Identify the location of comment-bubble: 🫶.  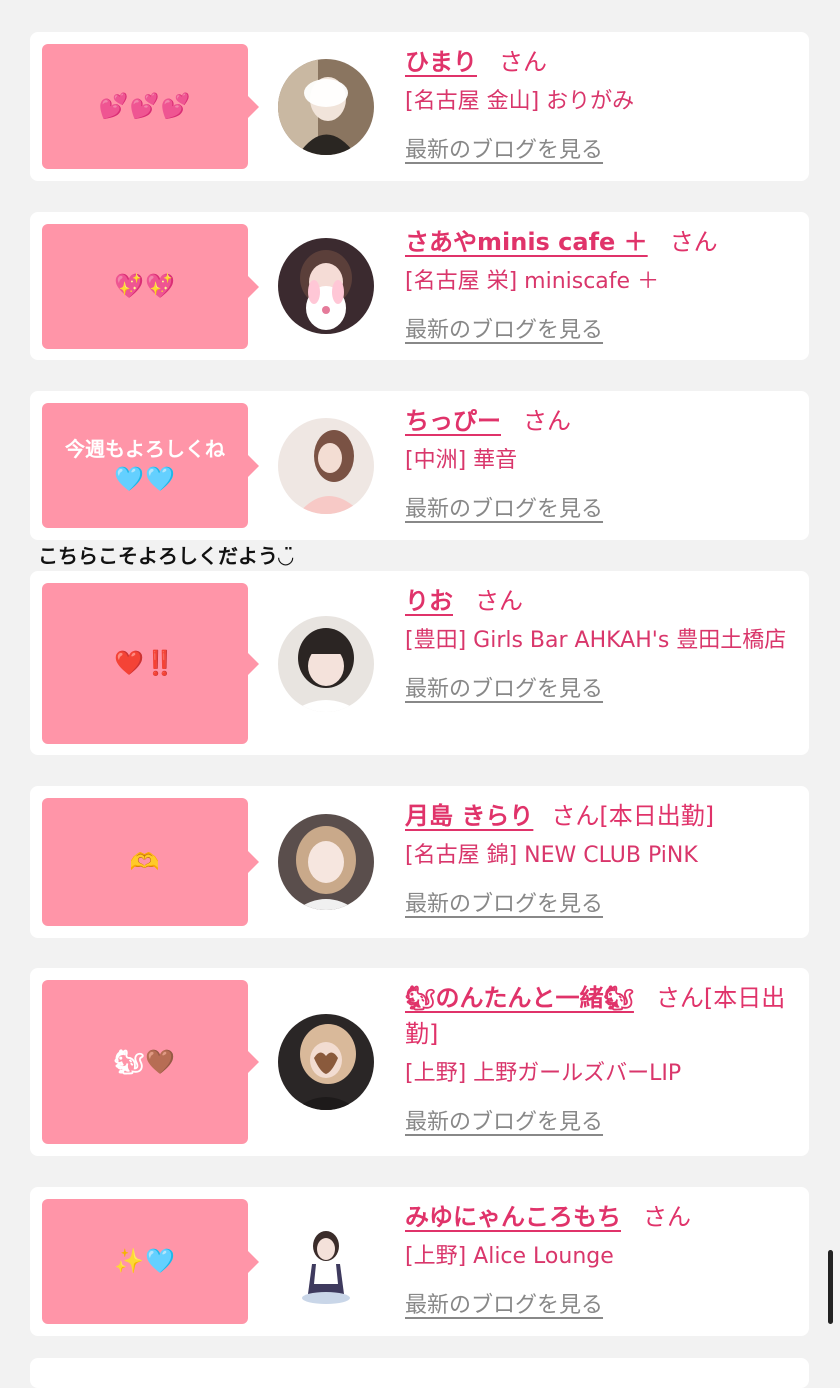
(150, 862).